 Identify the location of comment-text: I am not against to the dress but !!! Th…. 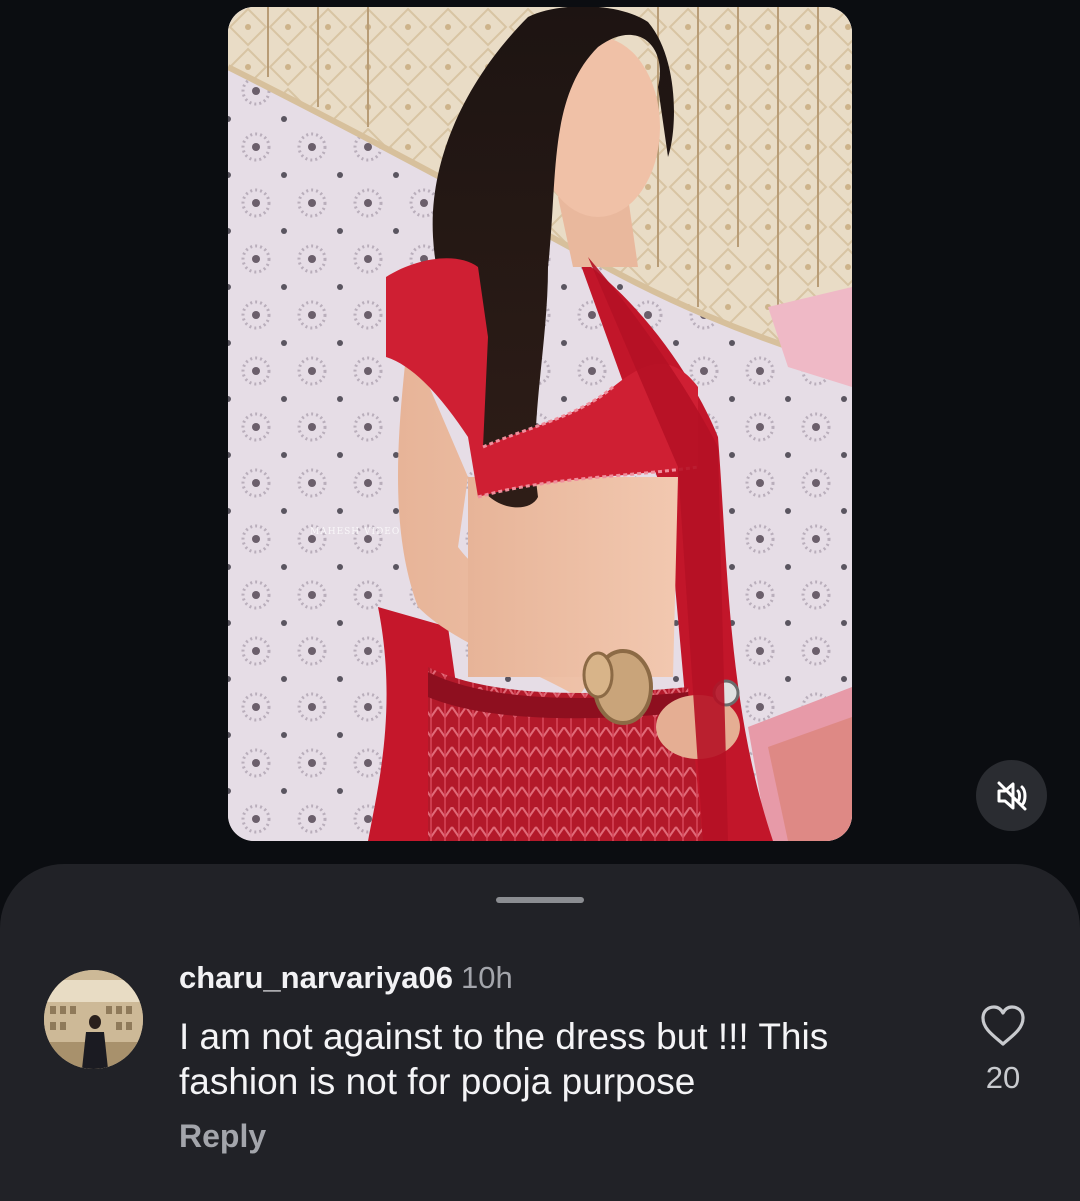
(504, 1059).